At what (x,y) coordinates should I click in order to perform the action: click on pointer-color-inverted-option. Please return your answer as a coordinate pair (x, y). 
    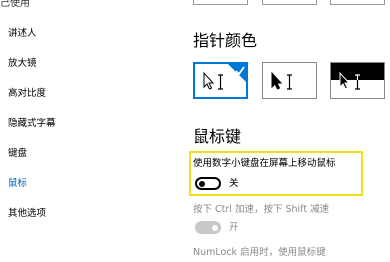
    Looking at the image, I should click on (357, 80).